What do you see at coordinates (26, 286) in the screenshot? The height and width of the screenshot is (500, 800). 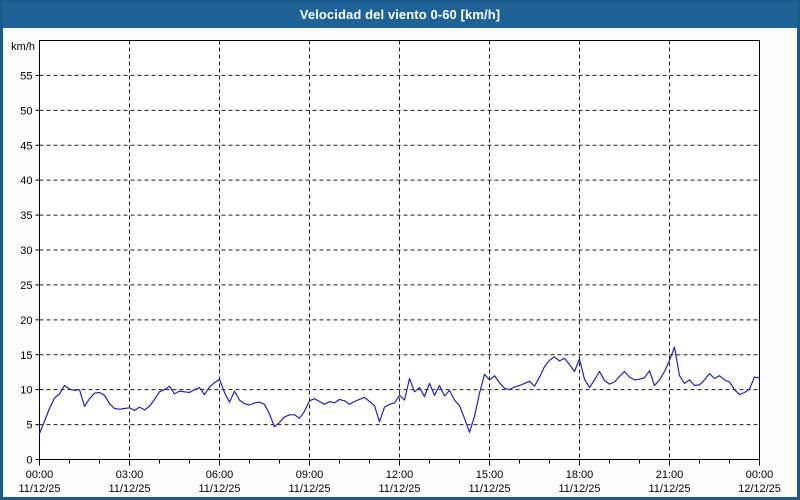 I see `y-tick-label: 25` at bounding box center [26, 286].